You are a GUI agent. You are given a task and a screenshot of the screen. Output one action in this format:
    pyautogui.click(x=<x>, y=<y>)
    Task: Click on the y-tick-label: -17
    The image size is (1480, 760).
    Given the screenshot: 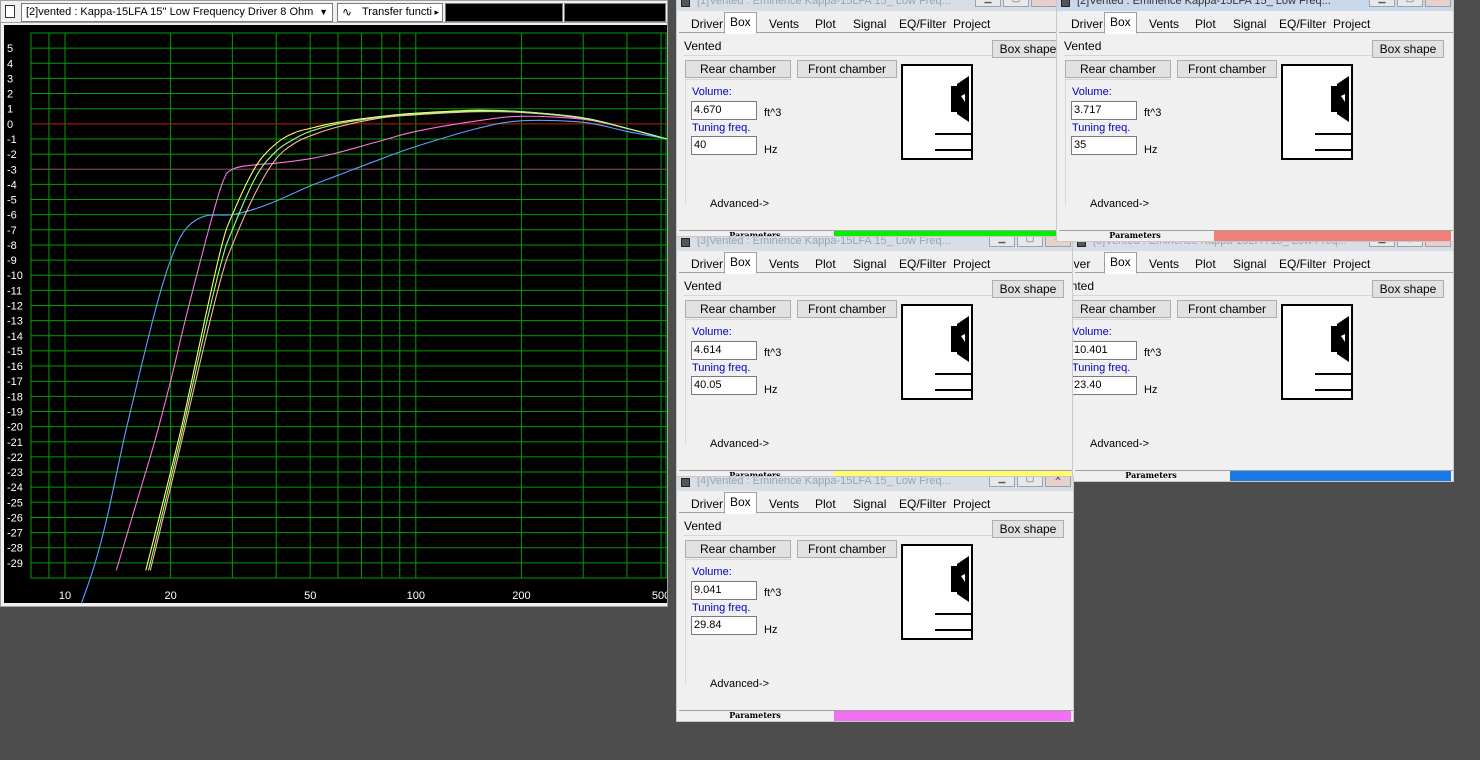 What is the action you would take?
    pyautogui.click(x=15, y=382)
    